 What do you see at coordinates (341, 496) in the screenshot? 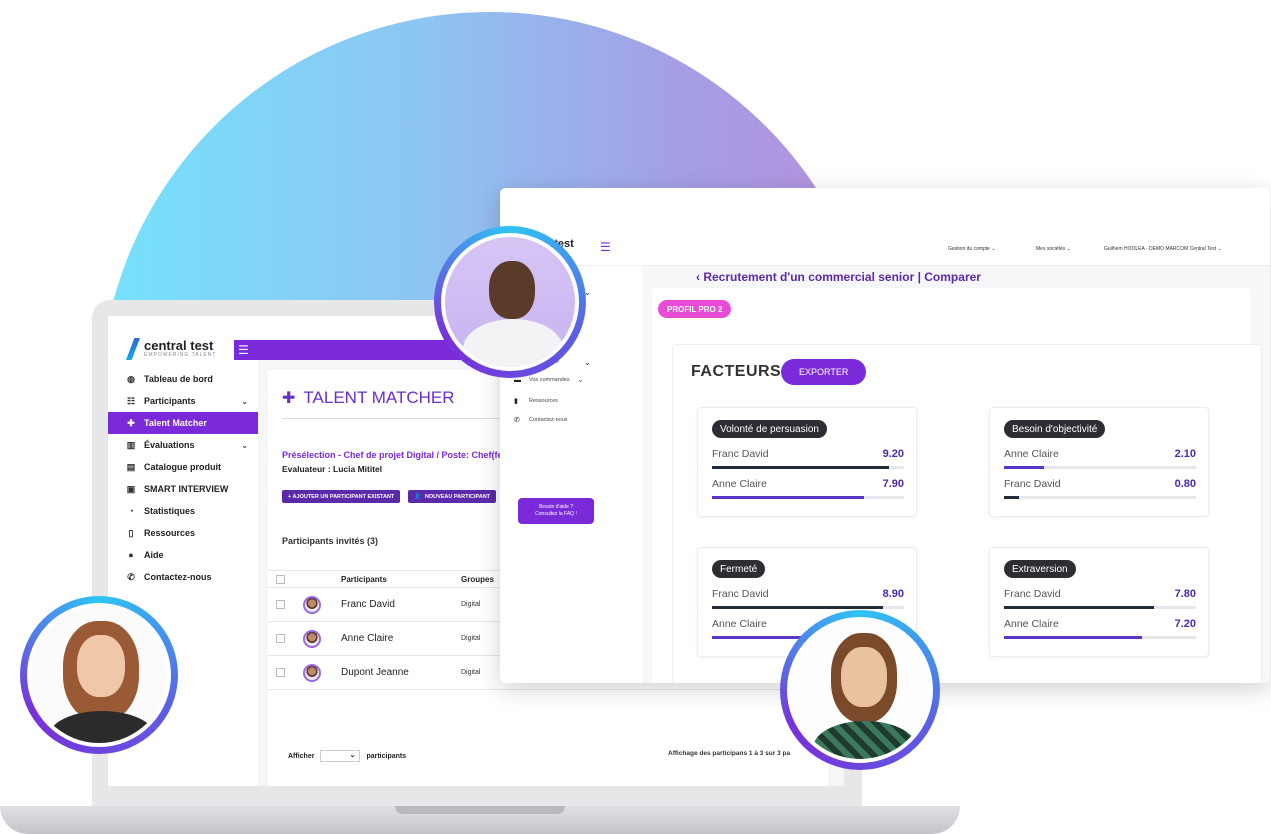
I see `add-existing-participant-button: + AJOUTER UN PARTICIPANT EXISTANT` at bounding box center [341, 496].